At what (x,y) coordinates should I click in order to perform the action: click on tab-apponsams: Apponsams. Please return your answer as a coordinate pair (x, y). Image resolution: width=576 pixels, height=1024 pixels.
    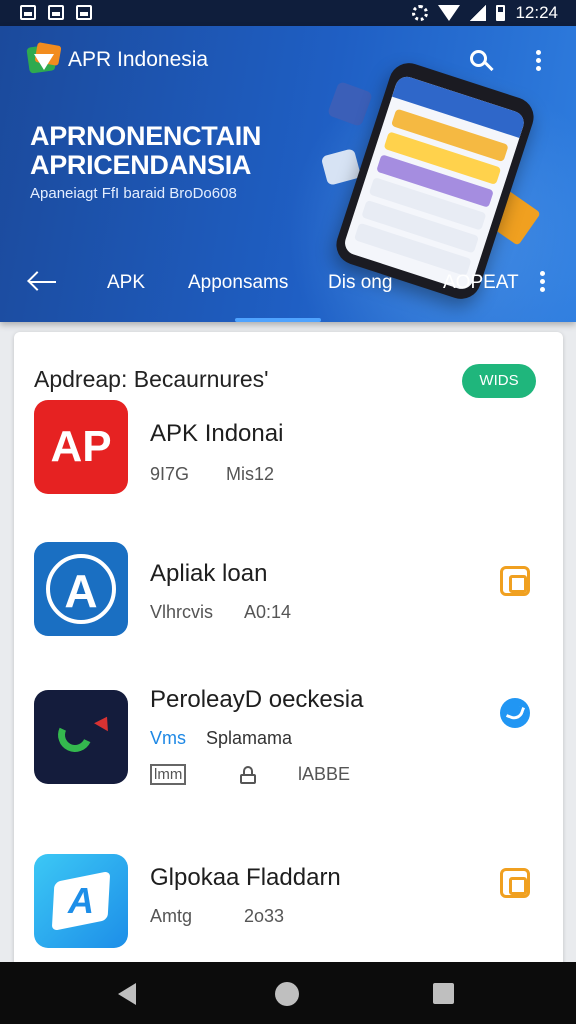
    Looking at the image, I should click on (238, 283).